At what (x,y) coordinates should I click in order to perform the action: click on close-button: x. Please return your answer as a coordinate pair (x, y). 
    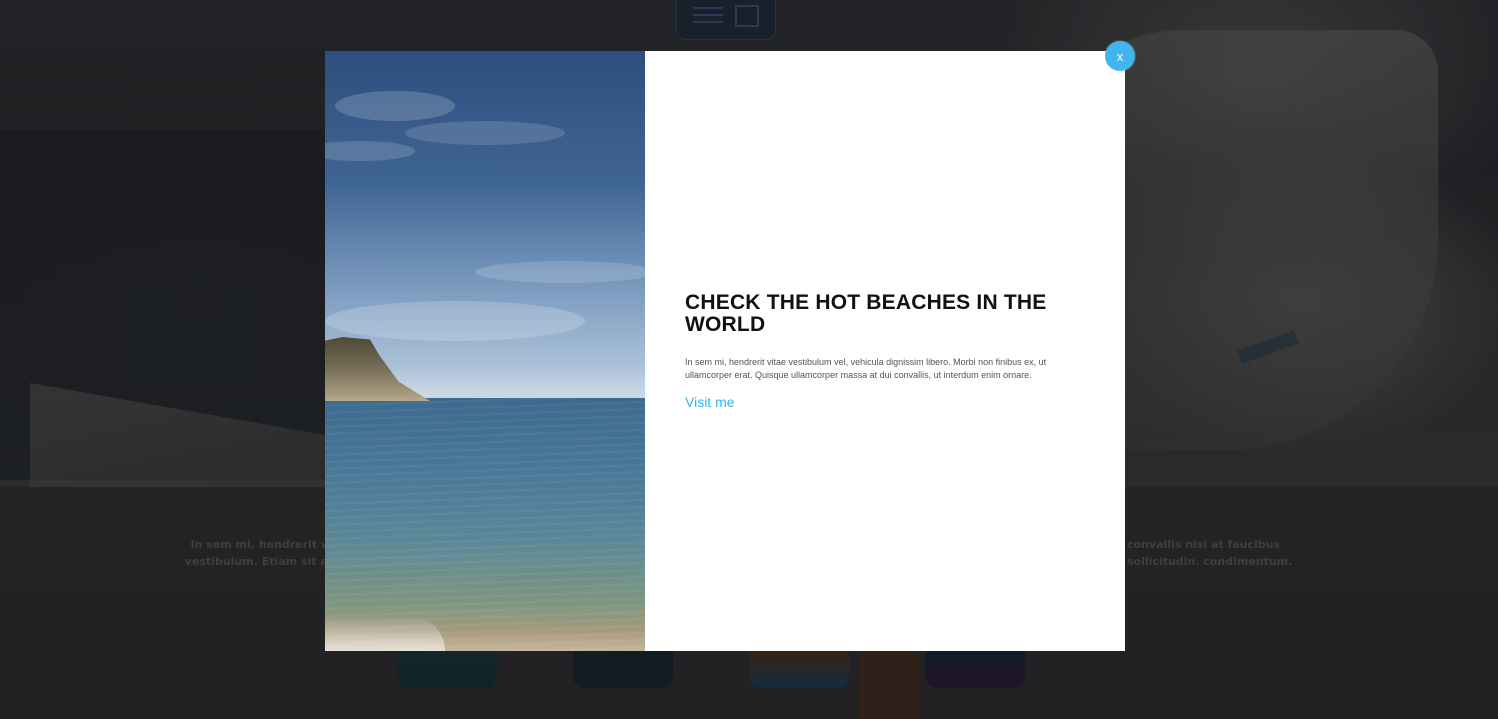
    Looking at the image, I should click on (1120, 56).